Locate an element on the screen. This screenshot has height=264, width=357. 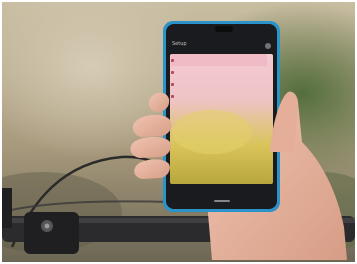
handlebar-clamp is located at coordinates (51, 233).